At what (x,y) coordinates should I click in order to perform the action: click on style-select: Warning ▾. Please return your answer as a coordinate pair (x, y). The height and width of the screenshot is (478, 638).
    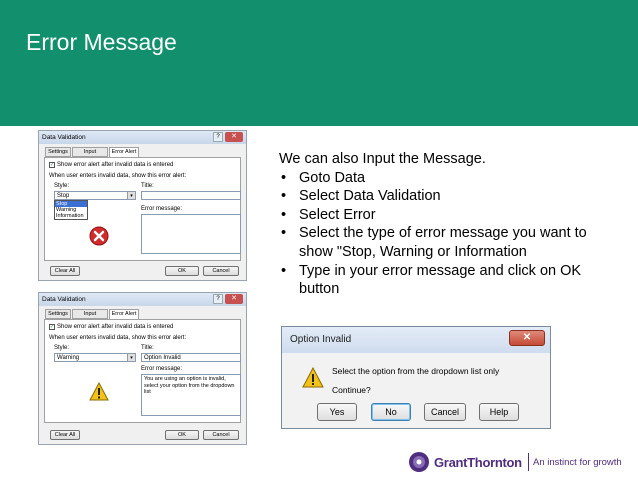
    Looking at the image, I should click on (95, 357).